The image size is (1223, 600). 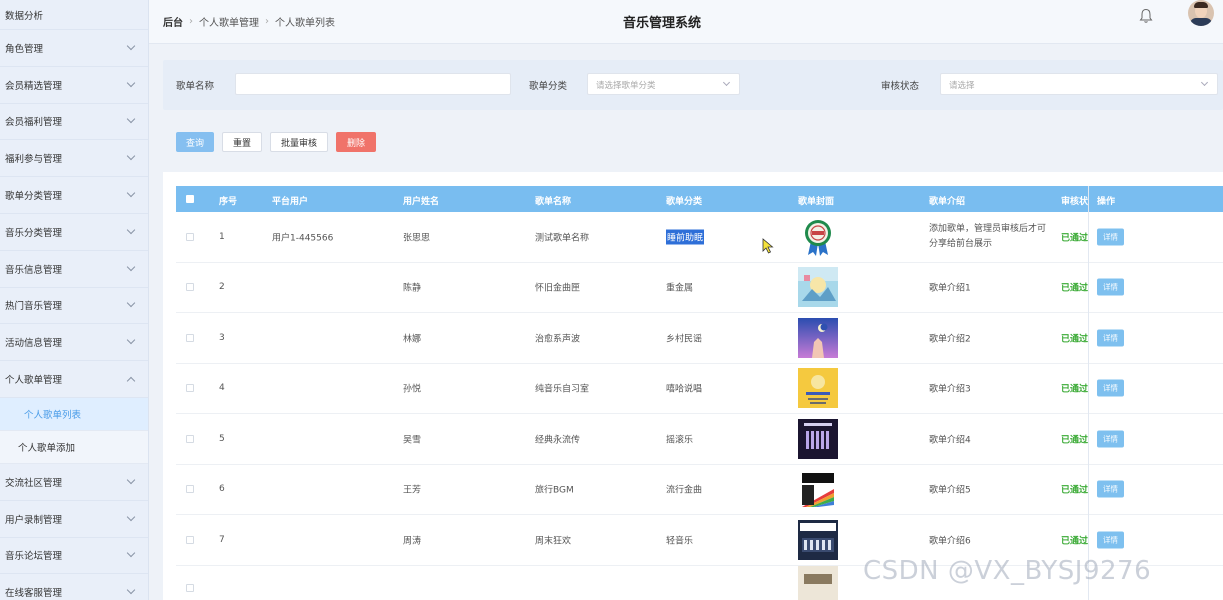 What do you see at coordinates (74, 447) in the screenshot?
I see `sidebar-subitem-playlist-add: 个人歌单添加` at bounding box center [74, 447].